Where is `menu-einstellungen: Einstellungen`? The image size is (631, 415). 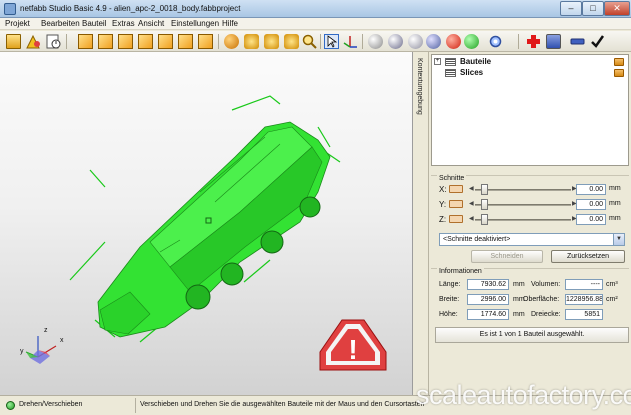 menu-einstellungen: Einstellungen is located at coordinates (195, 23).